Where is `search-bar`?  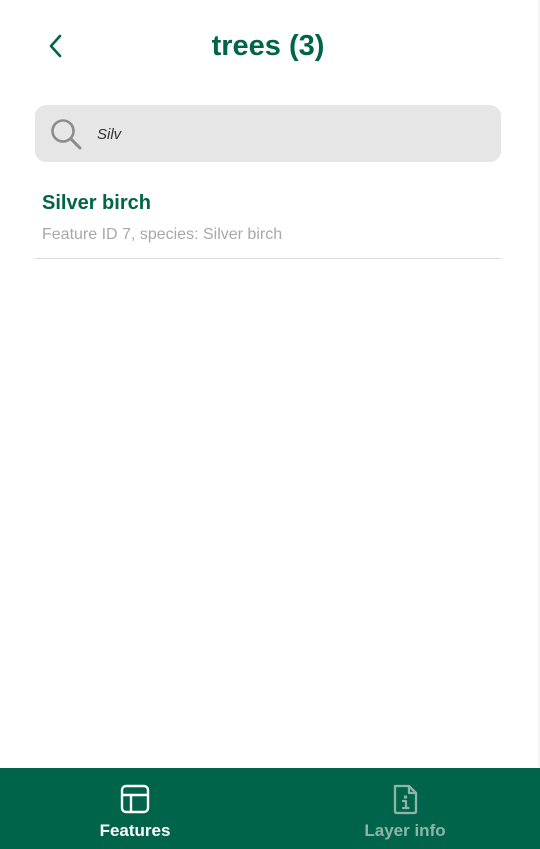
search-bar is located at coordinates (268, 133).